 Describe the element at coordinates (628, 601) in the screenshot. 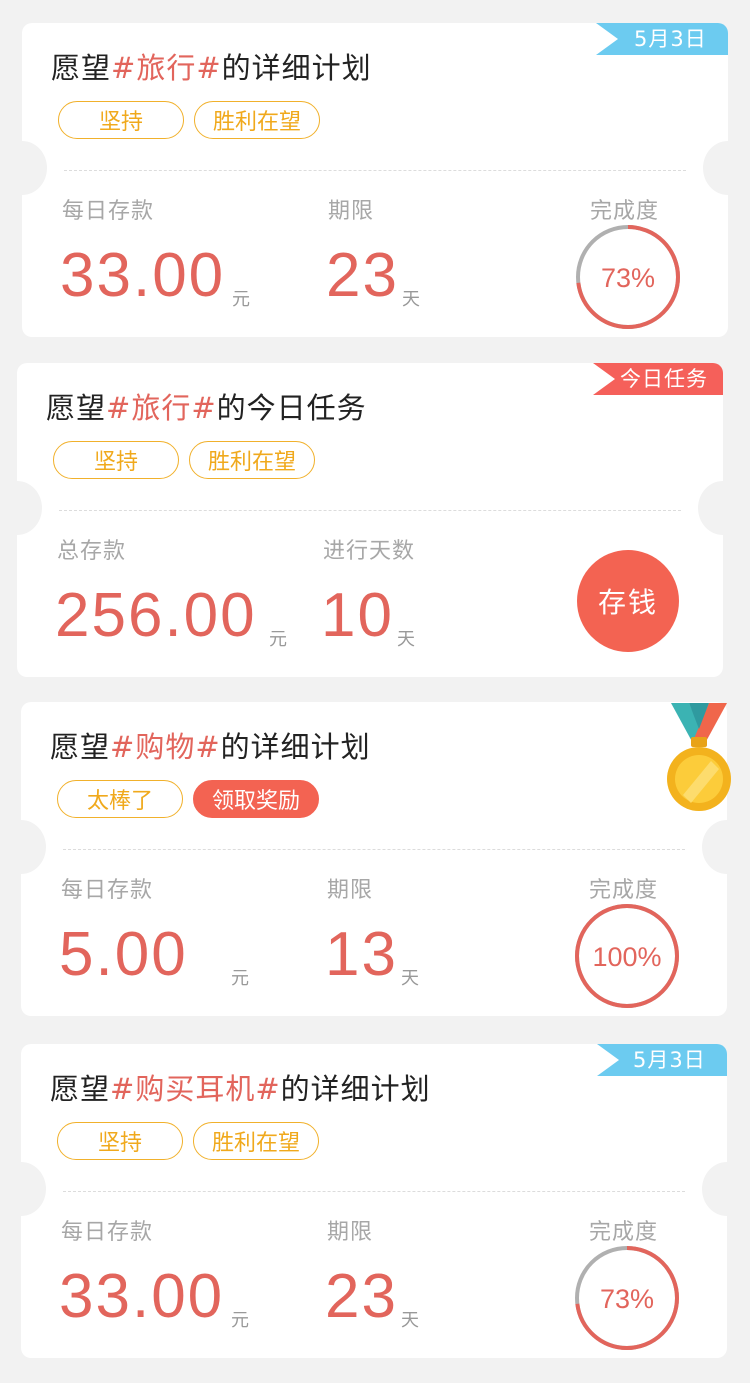

I see `save-money-button: 存钱` at that location.